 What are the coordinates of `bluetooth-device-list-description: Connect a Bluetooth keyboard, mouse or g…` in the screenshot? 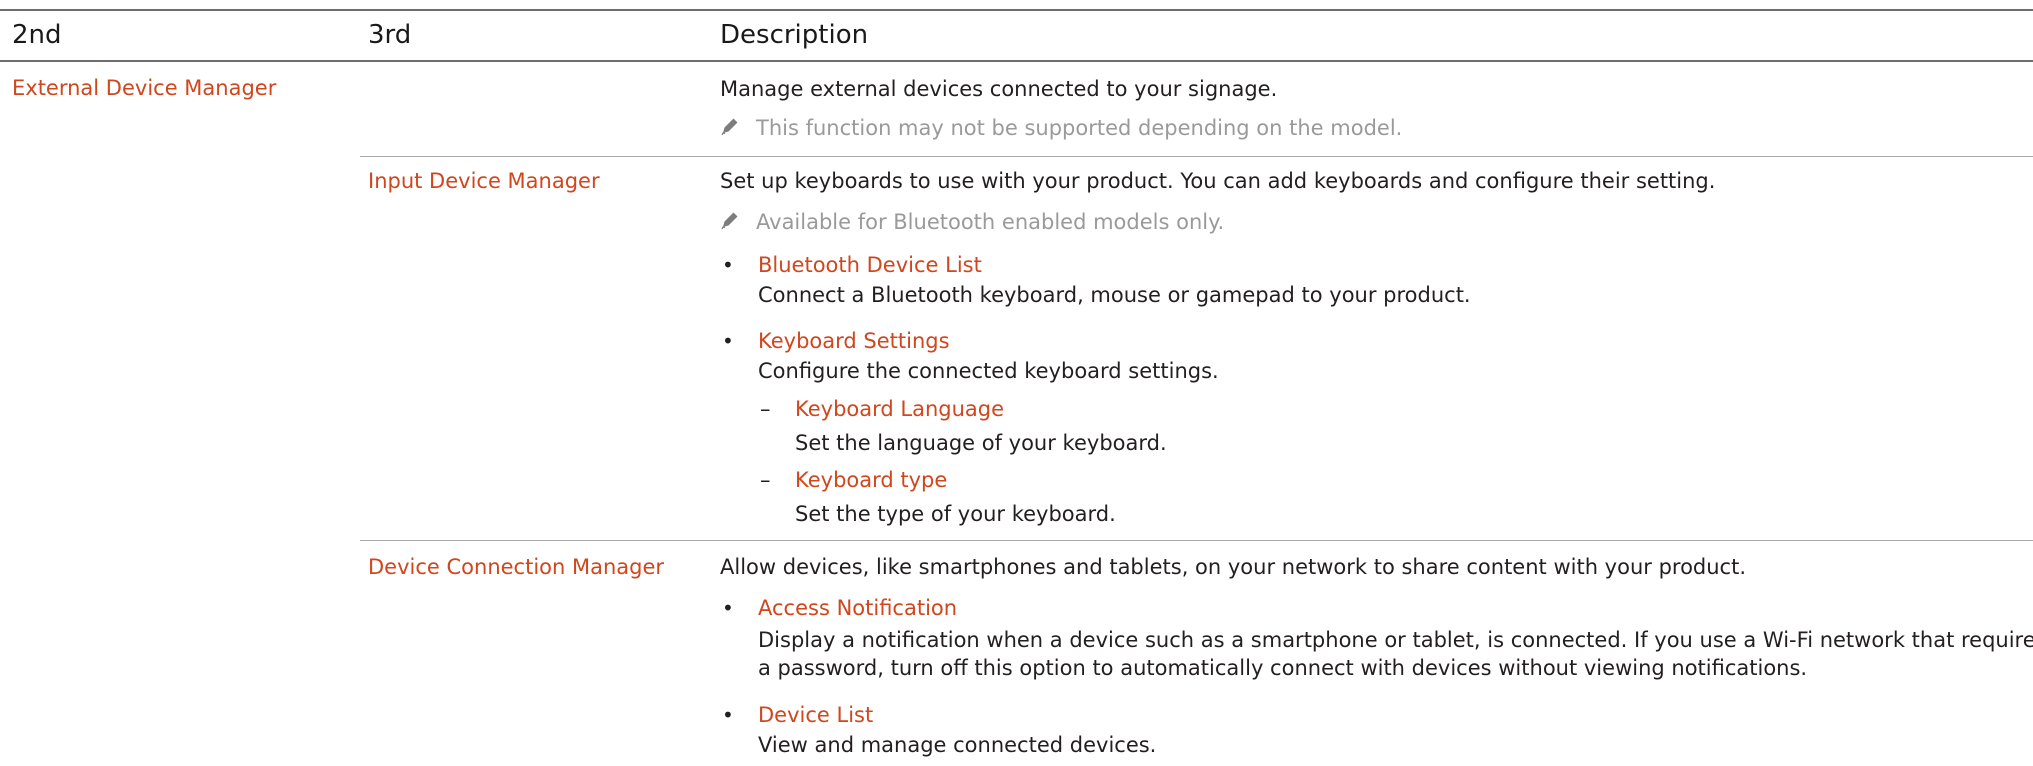 It's located at (1114, 295).